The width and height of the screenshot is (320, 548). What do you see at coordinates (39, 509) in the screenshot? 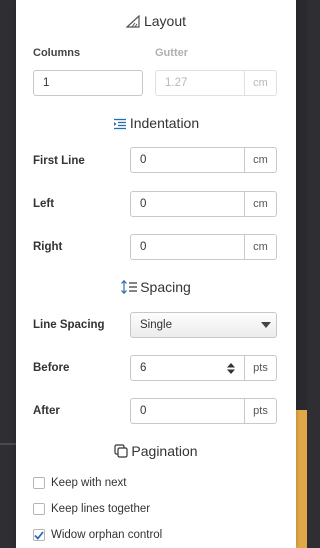
I see `keep-lines-together-checkbox` at bounding box center [39, 509].